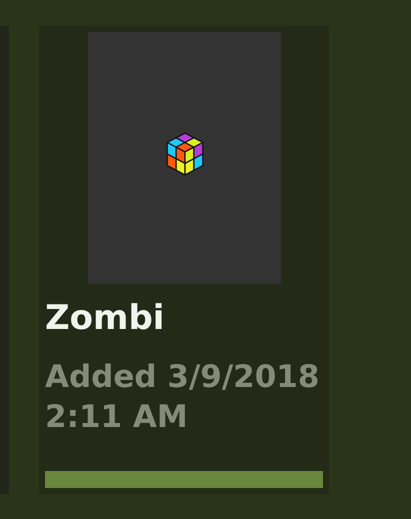 The width and height of the screenshot is (411, 519). What do you see at coordinates (185, 154) in the screenshot?
I see `cube-icon` at bounding box center [185, 154].